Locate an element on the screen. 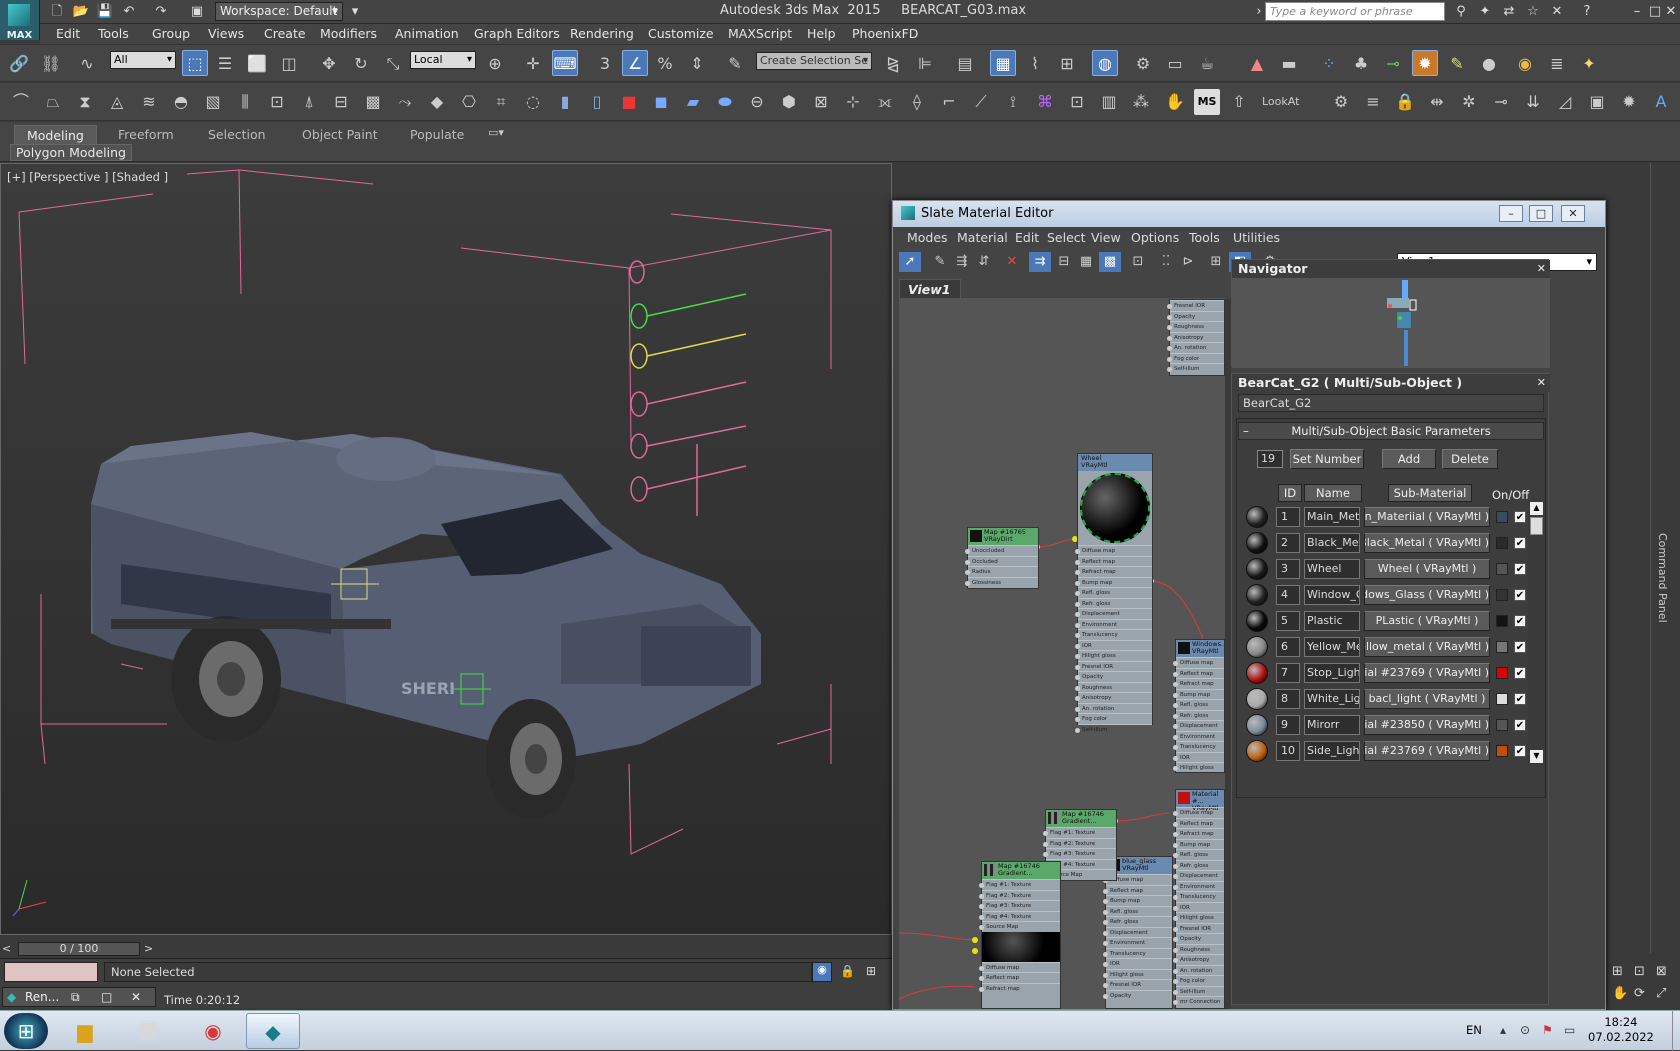 This screenshot has width=1680, height=1051. sphere-icon: ● is located at coordinates (1489, 64).